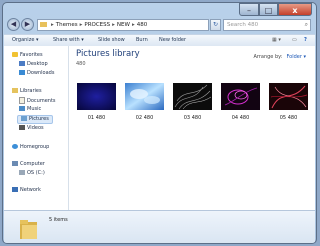 This screenshot has width=320, height=246. I want to click on breadcrumb-480: 480, so click(142, 25).